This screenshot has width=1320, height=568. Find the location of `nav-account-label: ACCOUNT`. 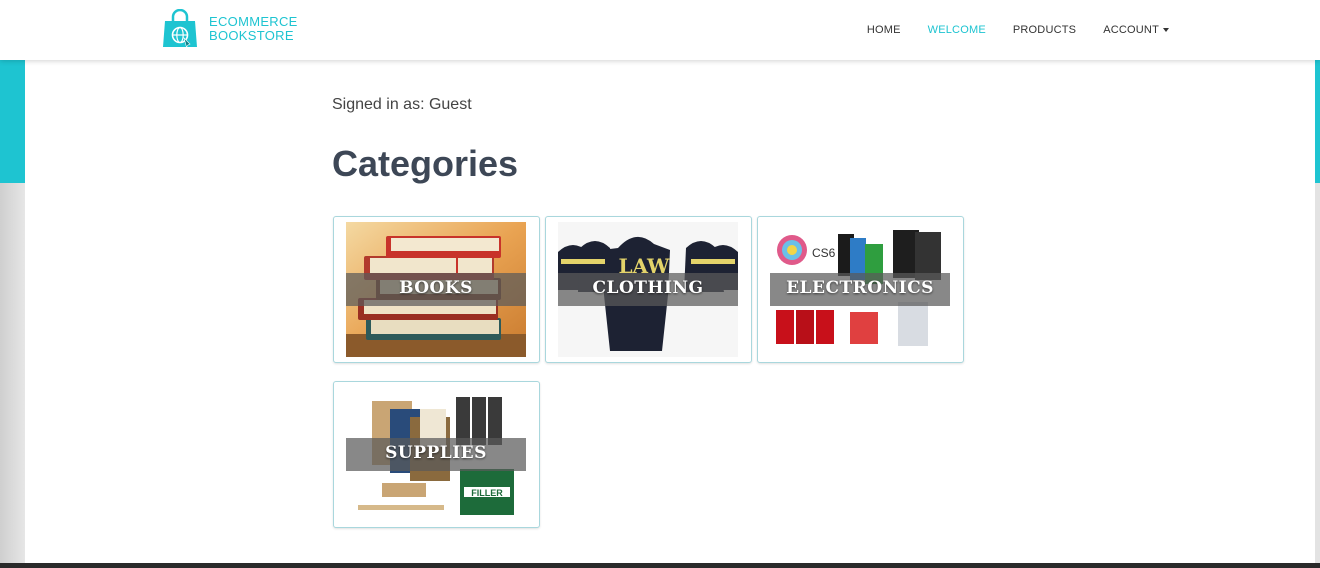

nav-account-label: ACCOUNT is located at coordinates (1131, 30).